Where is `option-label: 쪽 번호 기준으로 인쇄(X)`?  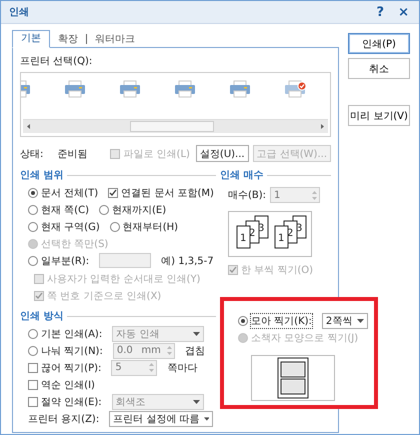
option-label: 쪽 번호 기준으로 인쇄(X) is located at coordinates (104, 296).